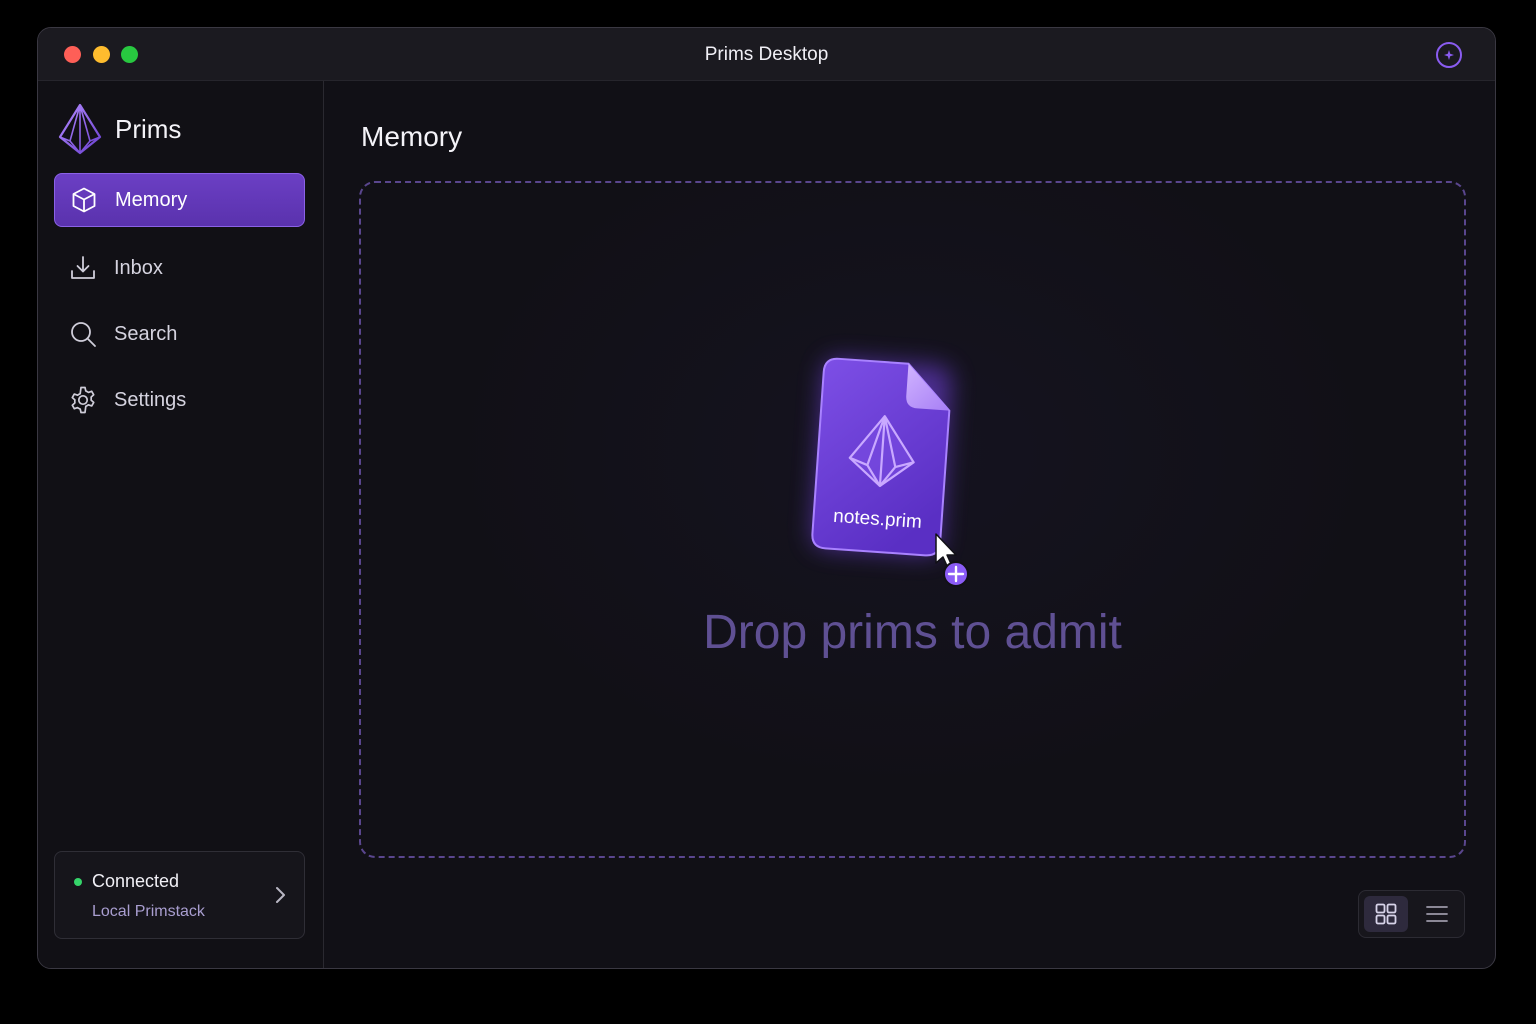 This screenshot has height=1024, width=1536. Describe the element at coordinates (280, 895) in the screenshot. I see `chevron-right-icon` at that location.